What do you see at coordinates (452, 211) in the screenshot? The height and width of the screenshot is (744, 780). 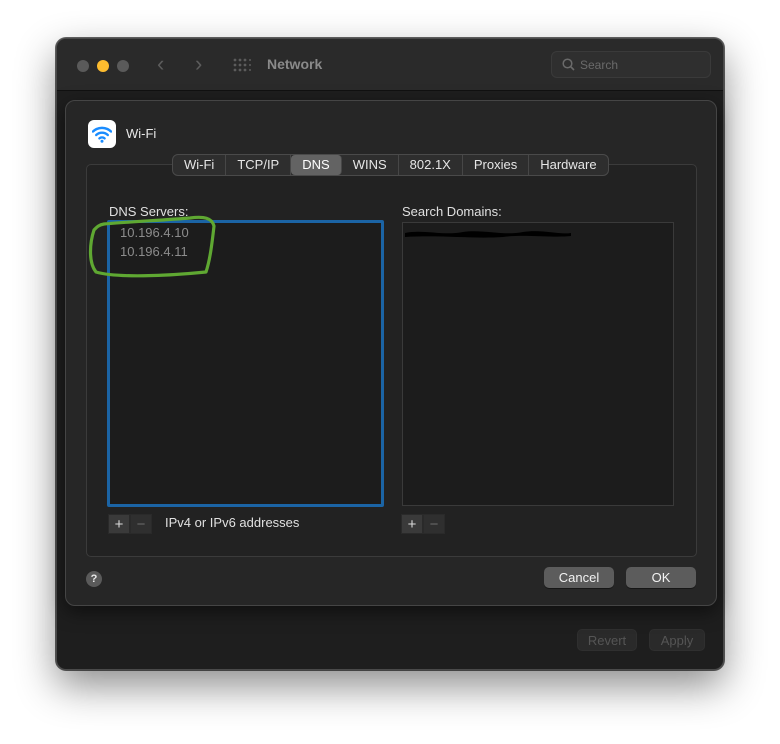 I see `search-domains-label: Search Domains:` at bounding box center [452, 211].